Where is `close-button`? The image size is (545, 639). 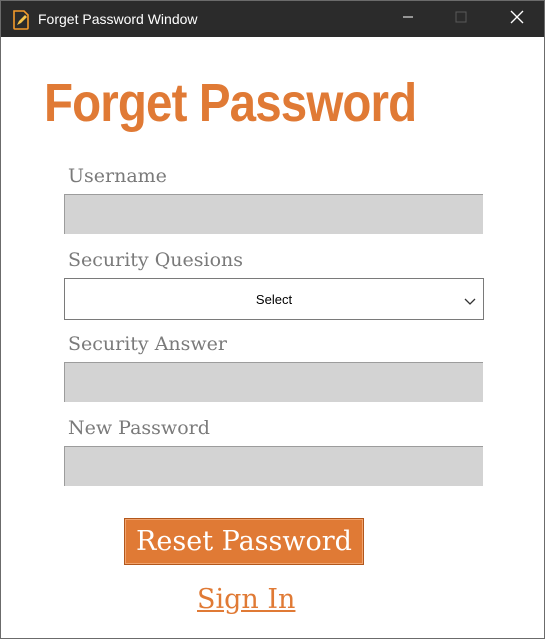
close-button is located at coordinates (517, 19).